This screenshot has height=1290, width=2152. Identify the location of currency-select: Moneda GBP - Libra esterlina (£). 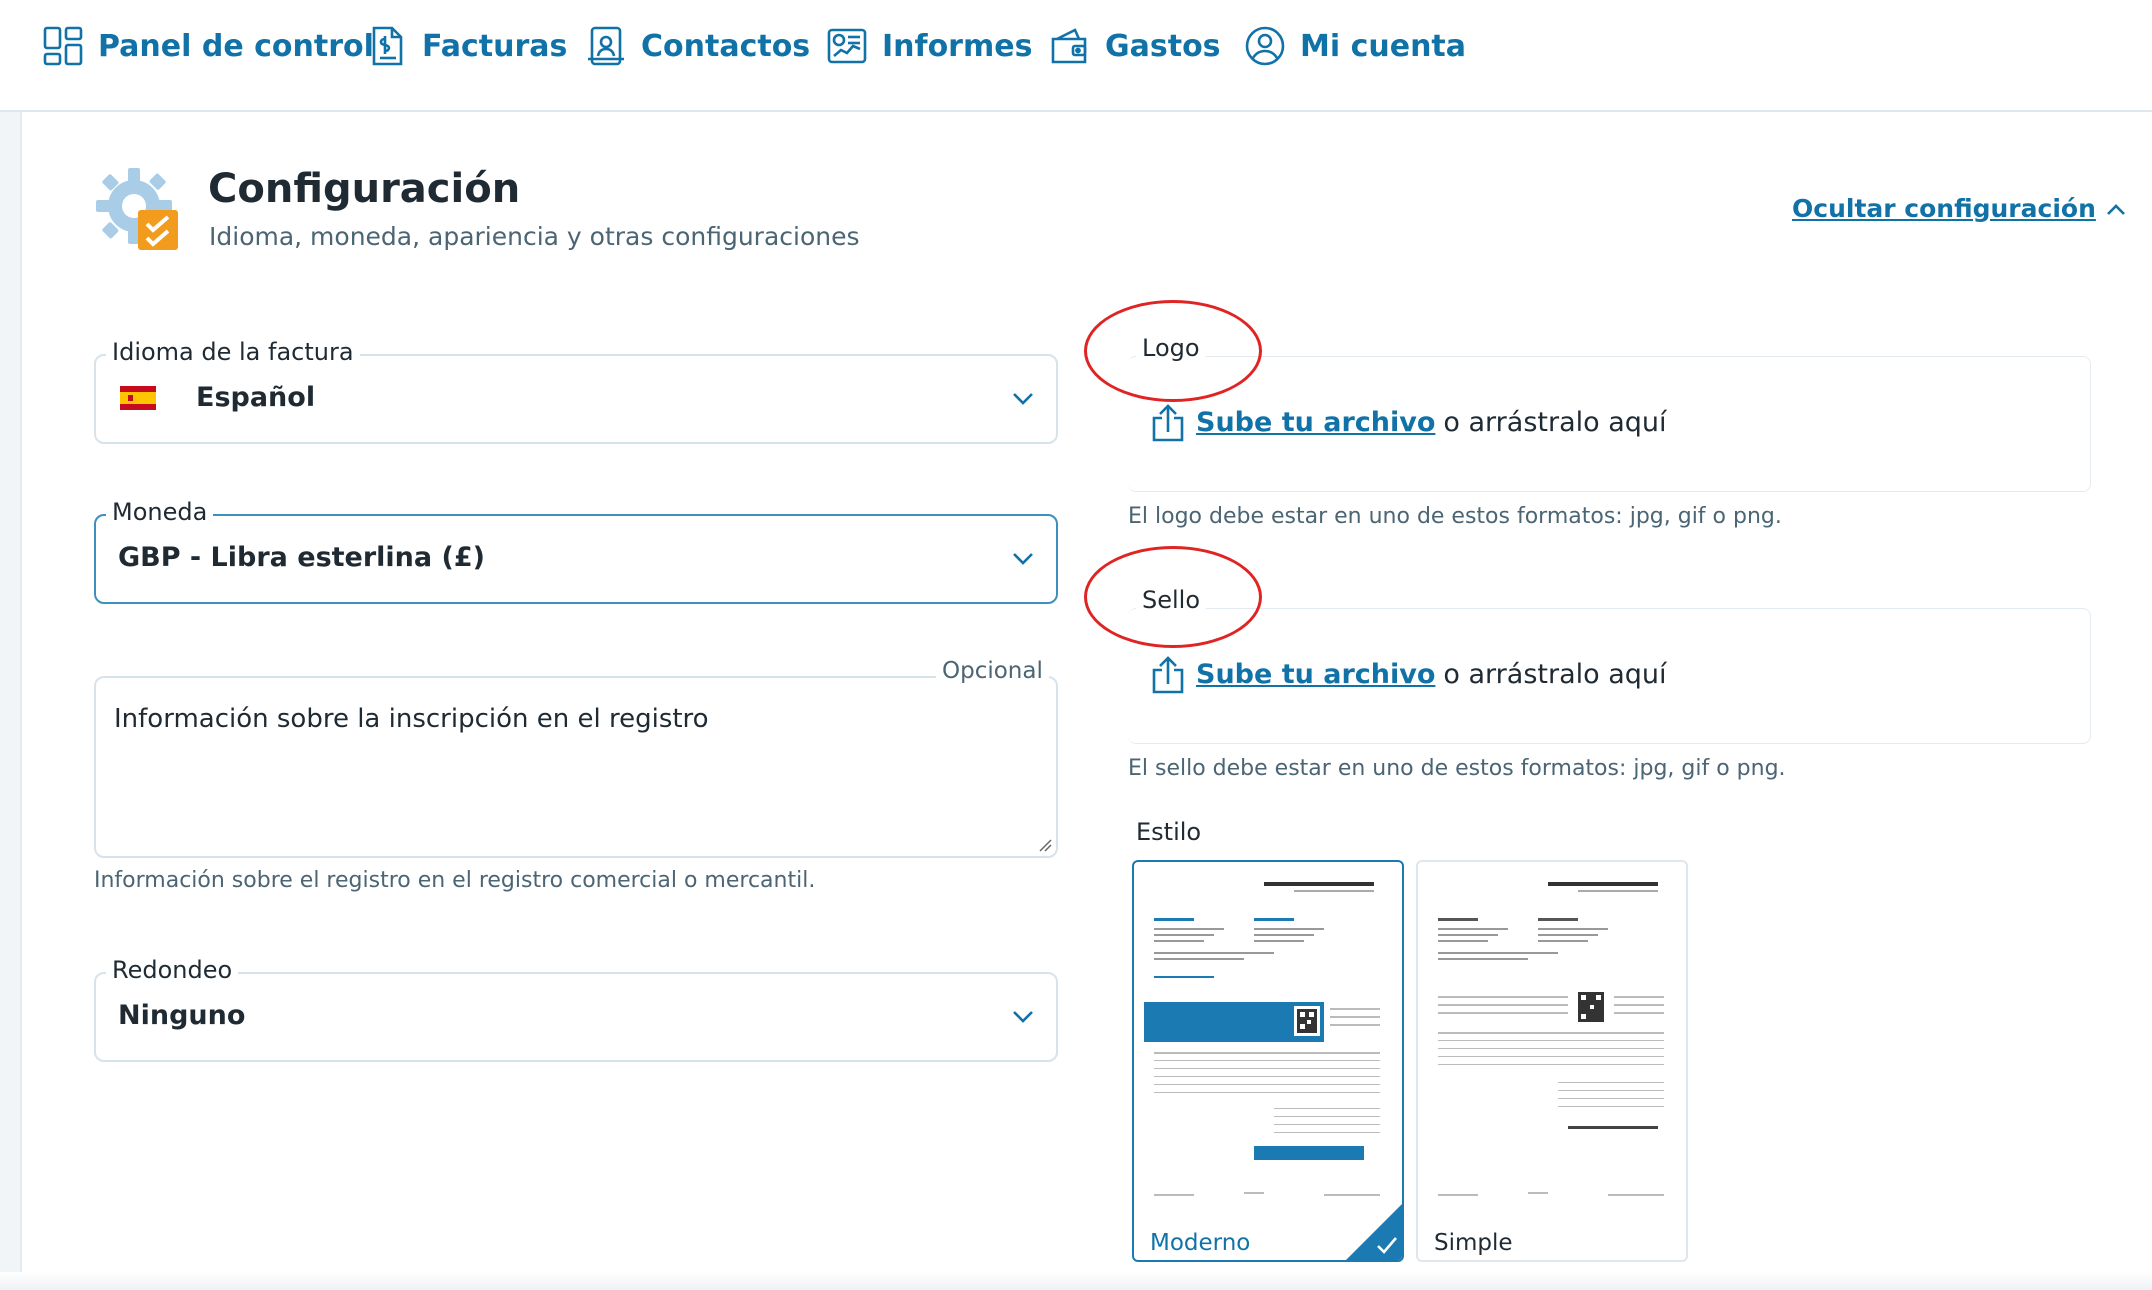
(576, 551).